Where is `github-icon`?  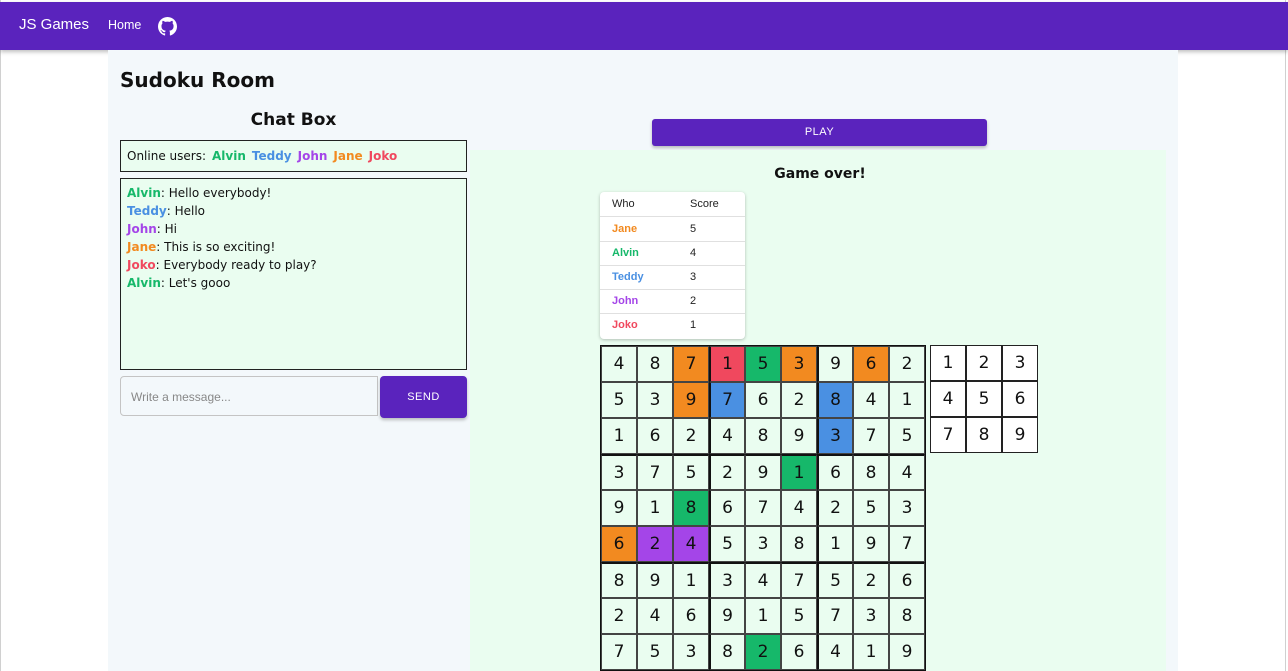 github-icon is located at coordinates (167, 26).